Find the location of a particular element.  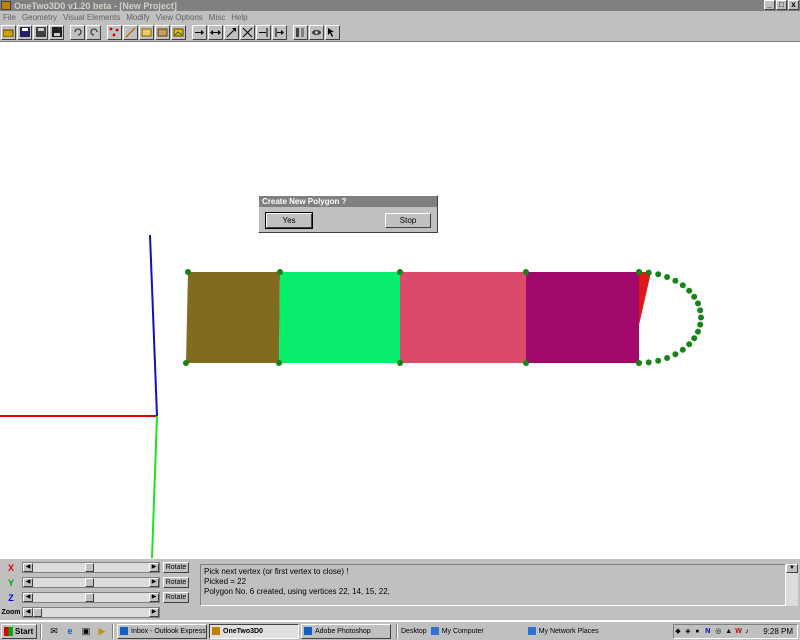

menu-visual-elements: Visual Elements is located at coordinates (91, 17).